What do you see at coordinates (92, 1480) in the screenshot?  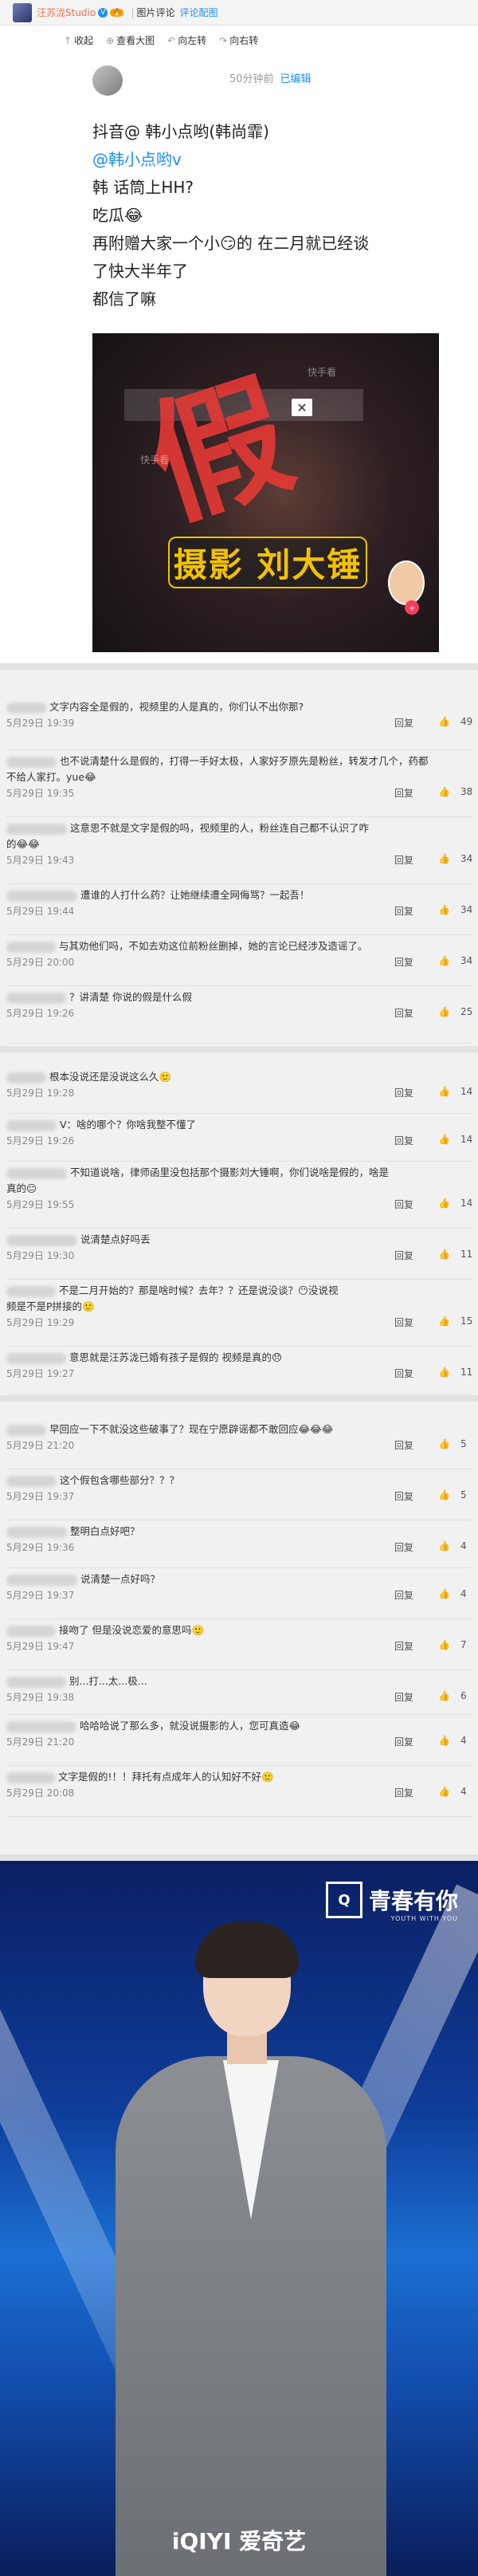 I see `comment-text: 这个假包含哪些部分？？？` at bounding box center [92, 1480].